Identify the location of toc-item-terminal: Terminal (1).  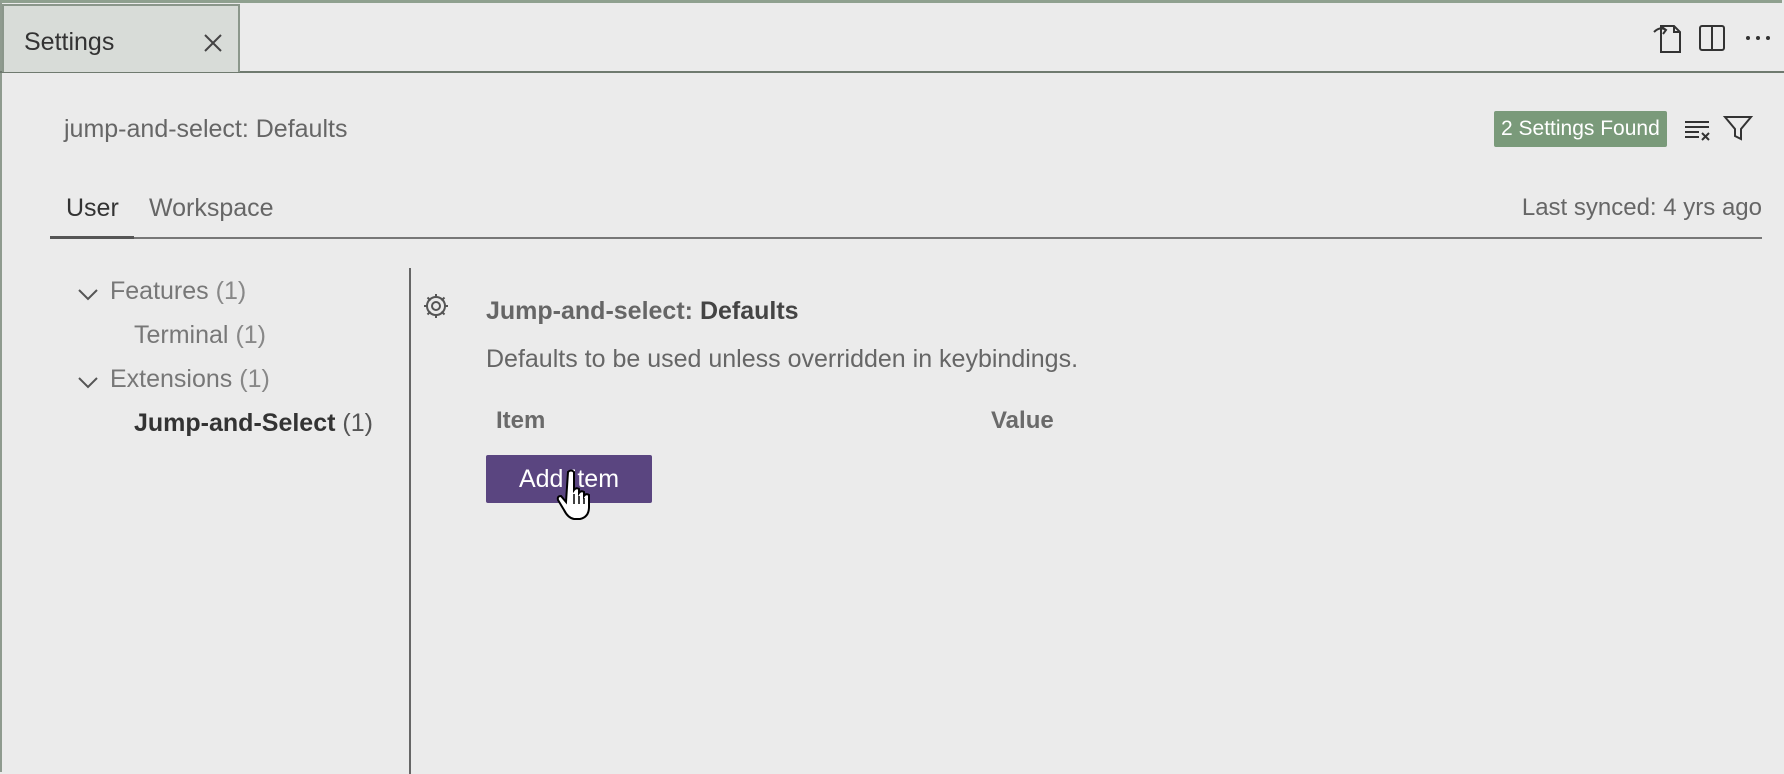
(200, 335).